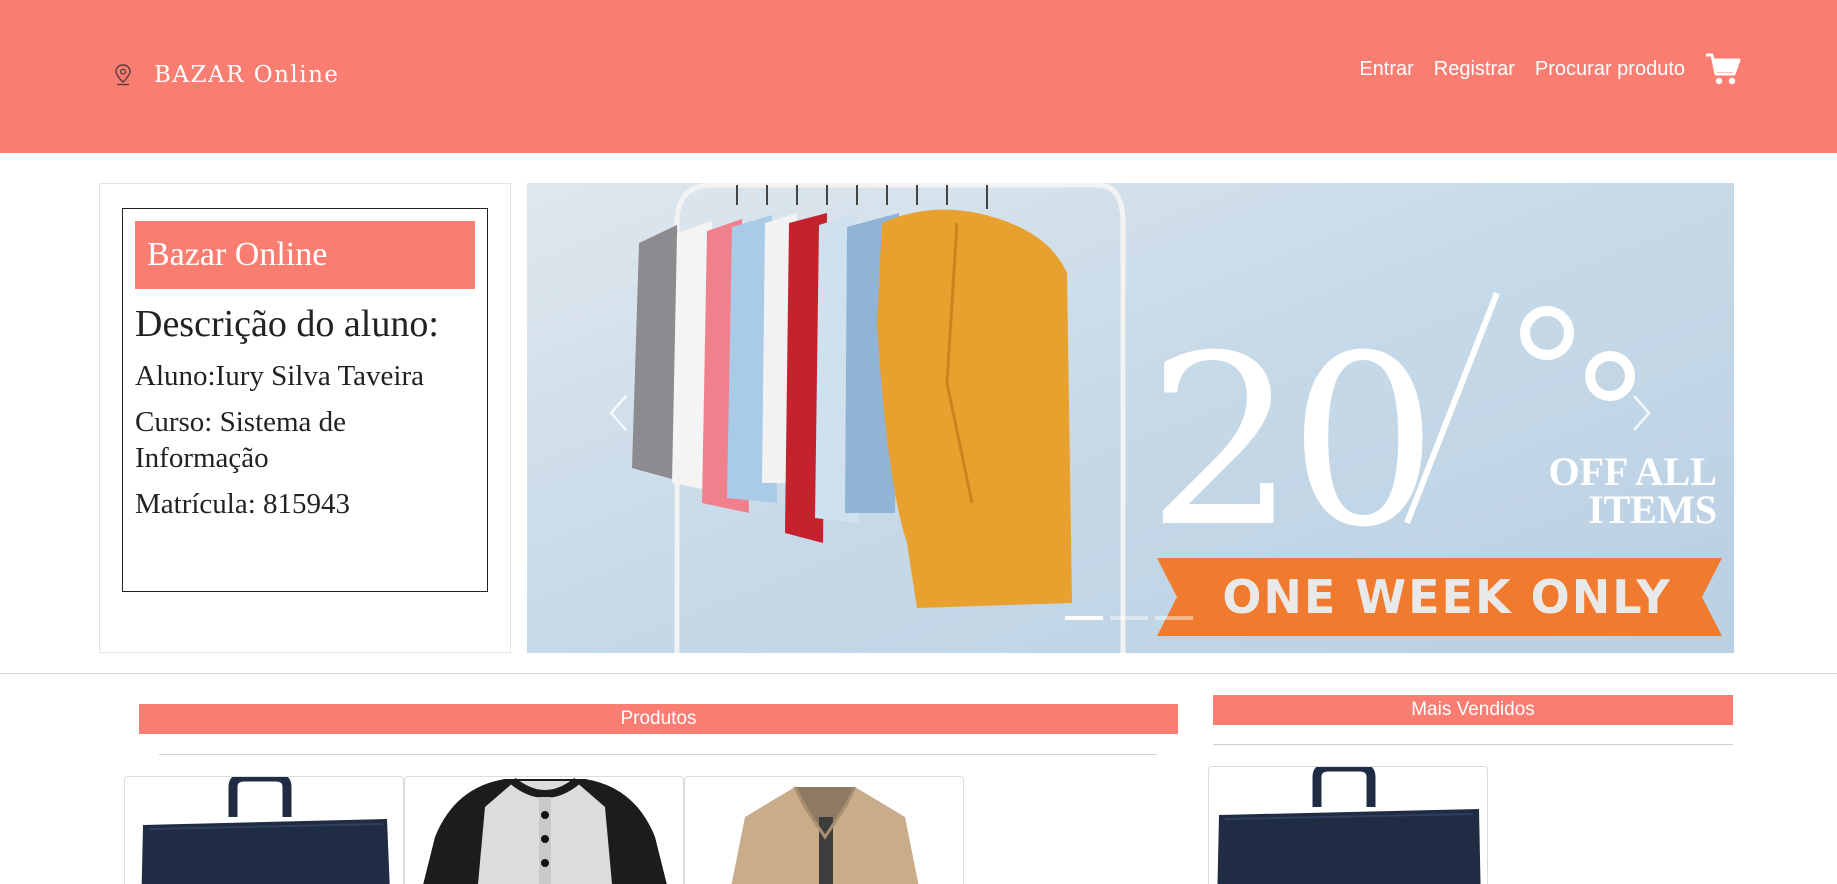  Describe the element at coordinates (1474, 69) in the screenshot. I see `nav-registrar-link: Registrar` at that location.